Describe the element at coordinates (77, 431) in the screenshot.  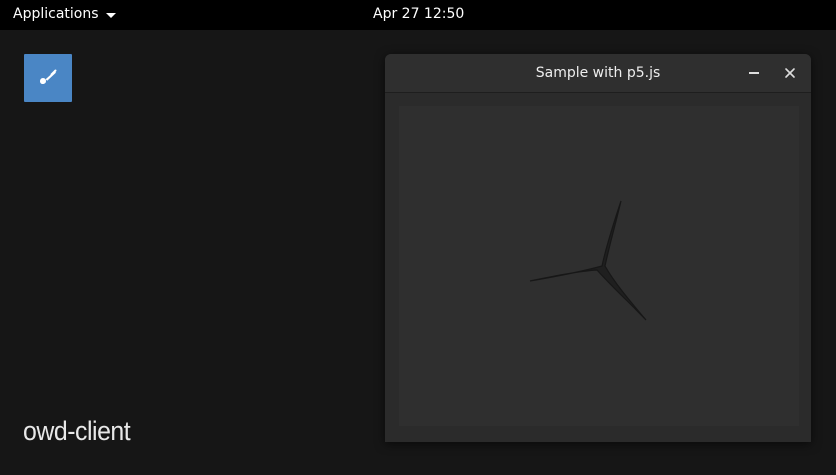
I see `desktop-label: owd-client` at that location.